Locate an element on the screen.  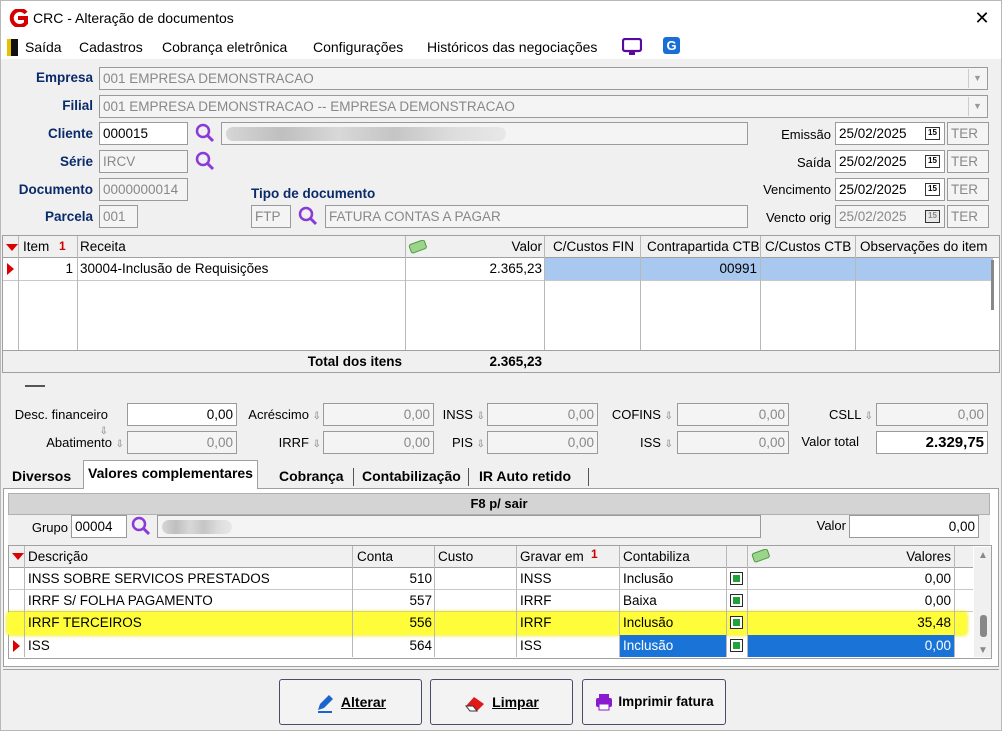
irrf-input: 0,00 is located at coordinates (378, 442).